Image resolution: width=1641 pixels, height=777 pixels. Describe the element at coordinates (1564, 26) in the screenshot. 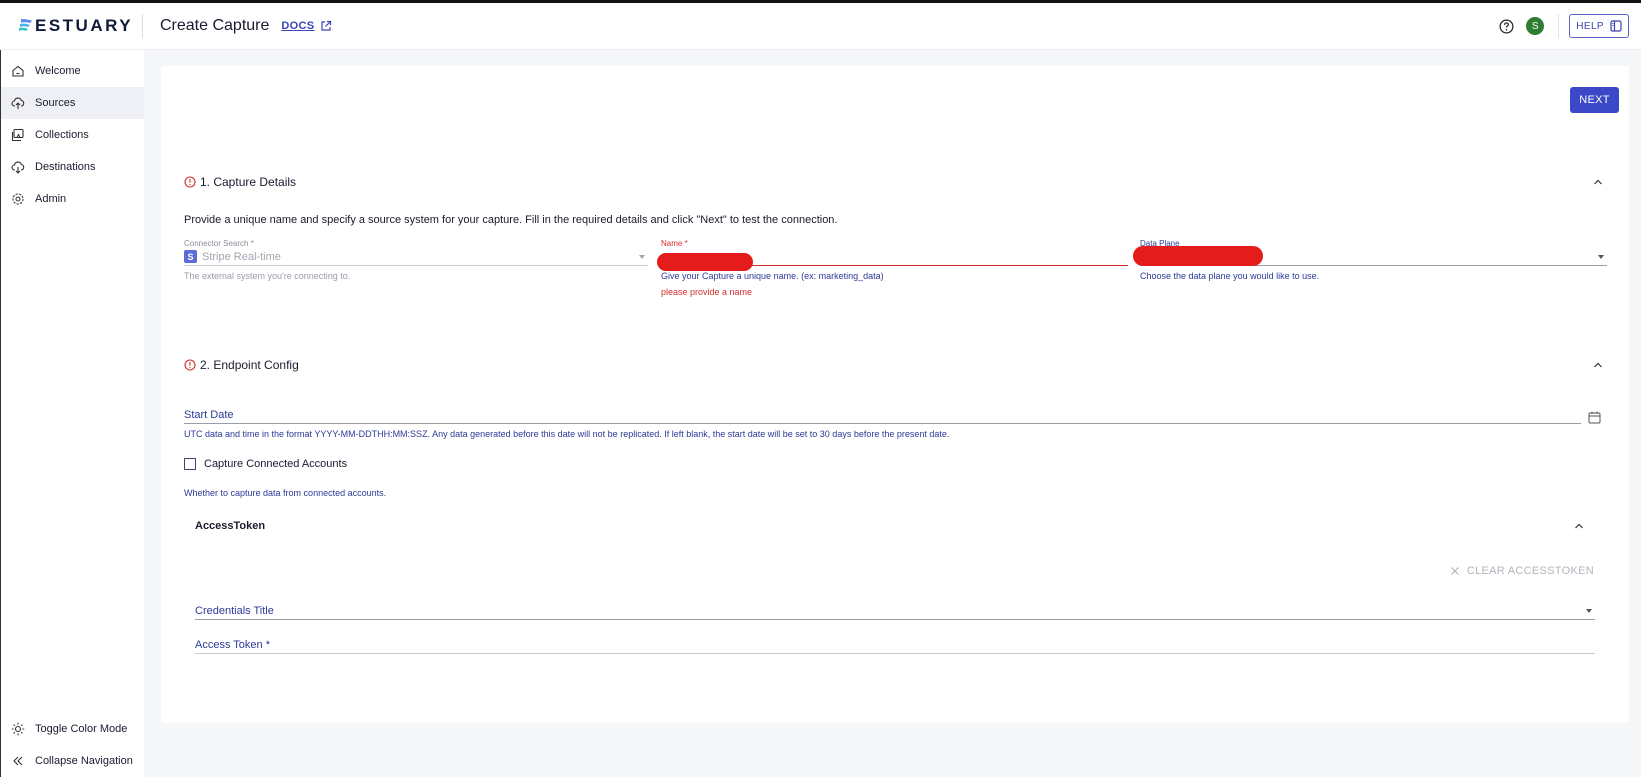

I see `header-right-controls: S HELP` at that location.